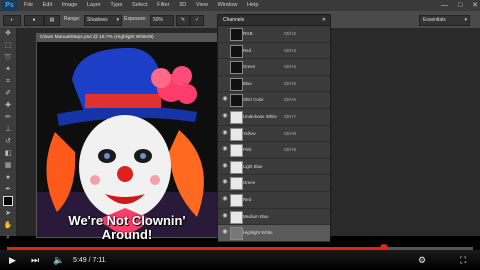  Describe the element at coordinates (463, 260) in the screenshot. I see `fullscreen-icon: ⛶` at that location.